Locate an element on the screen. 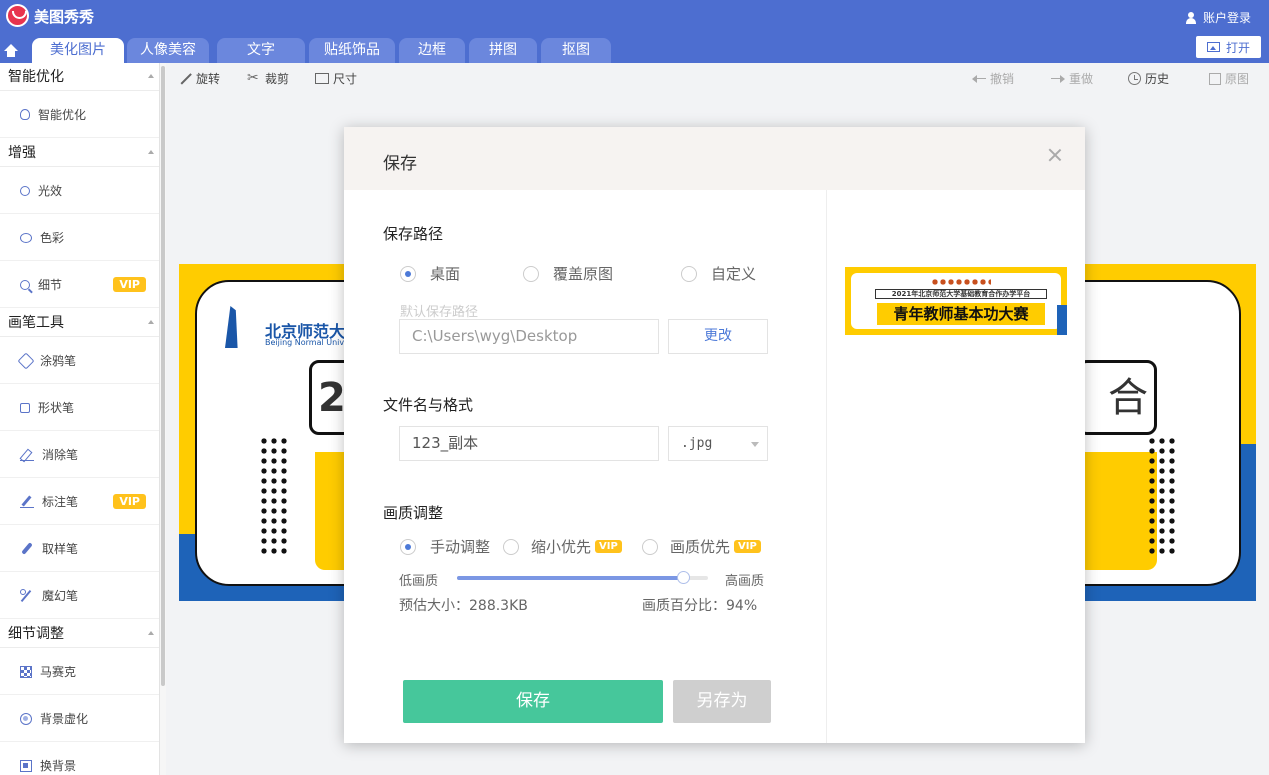 The image size is (1269, 775). sidebar-item-doodle-pen: 涂鸦笔 is located at coordinates (79, 361).